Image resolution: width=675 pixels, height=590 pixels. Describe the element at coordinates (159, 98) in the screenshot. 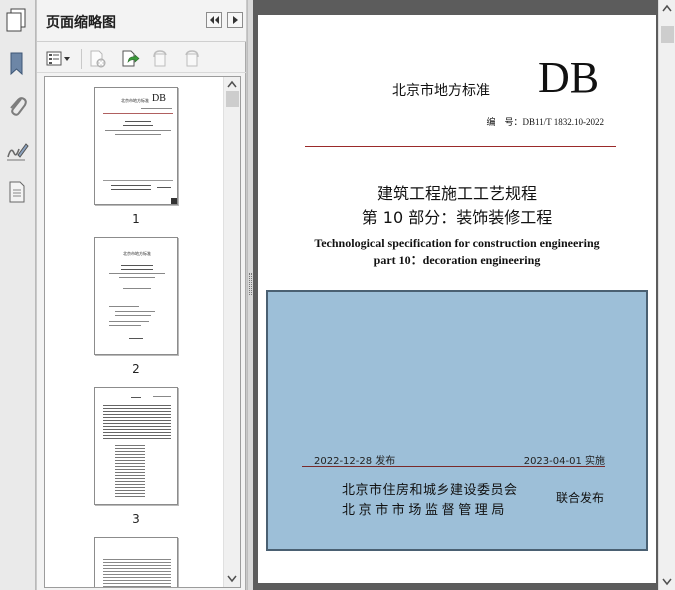

I see `thumb-db-mark: DB` at that location.